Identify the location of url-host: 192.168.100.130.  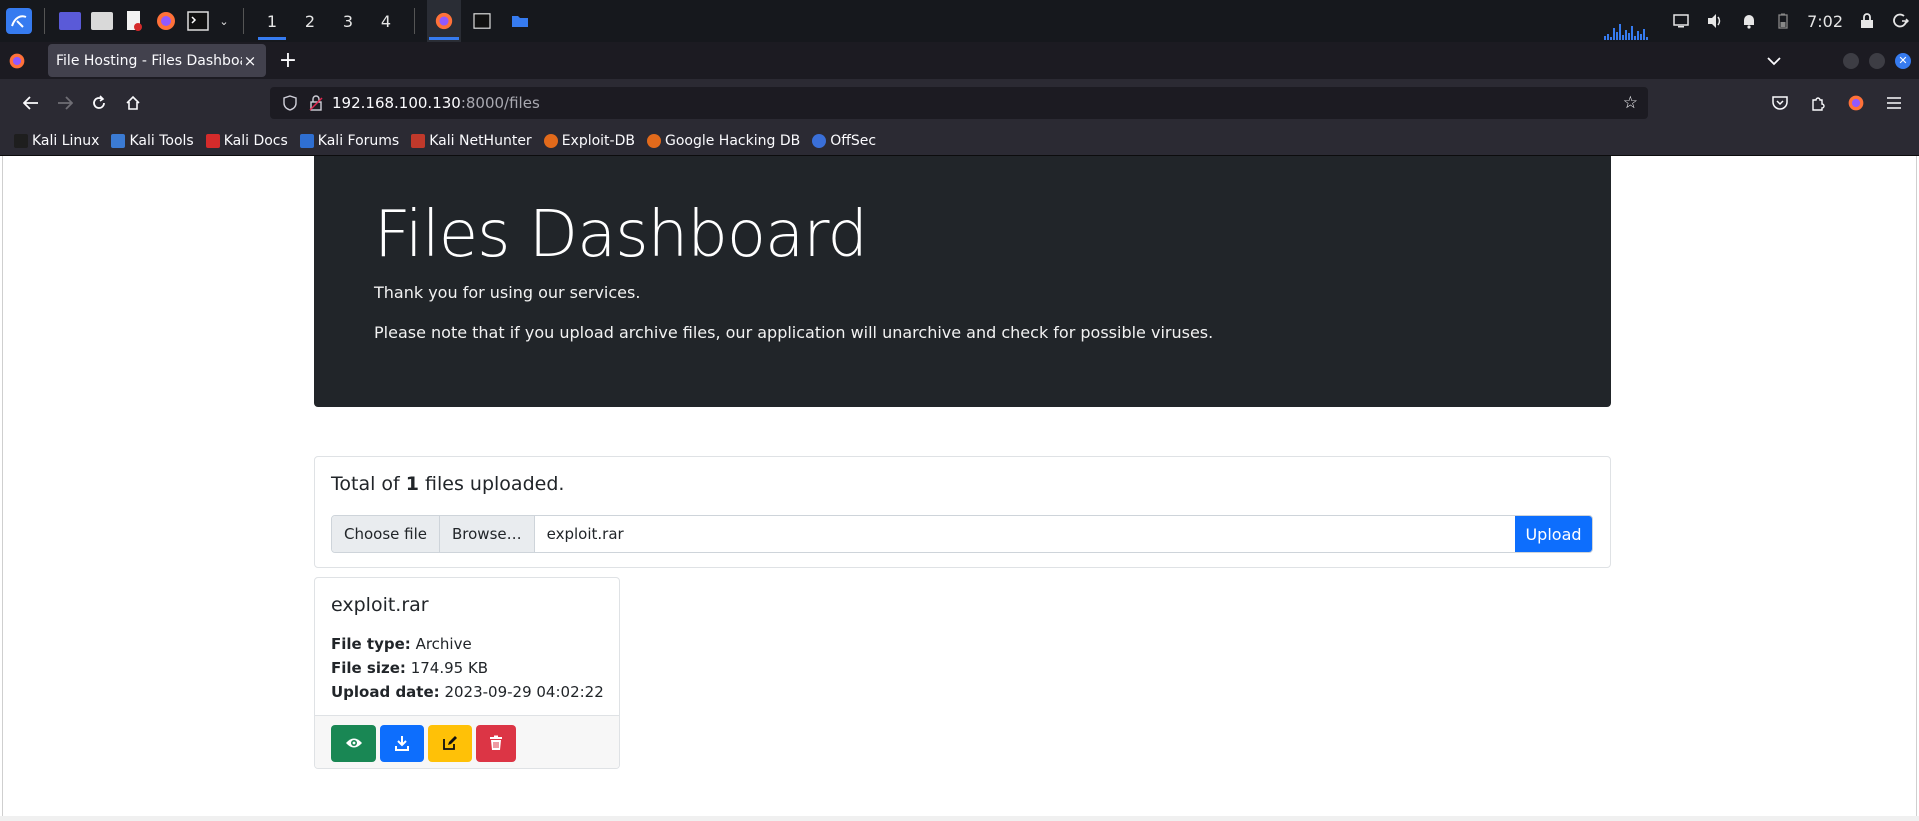
(396, 103).